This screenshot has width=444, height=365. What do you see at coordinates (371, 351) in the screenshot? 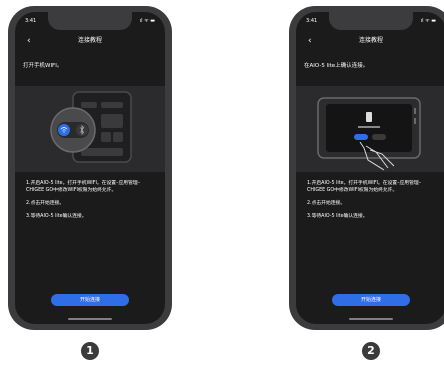
I see `step-badge-2: 2` at bounding box center [371, 351].